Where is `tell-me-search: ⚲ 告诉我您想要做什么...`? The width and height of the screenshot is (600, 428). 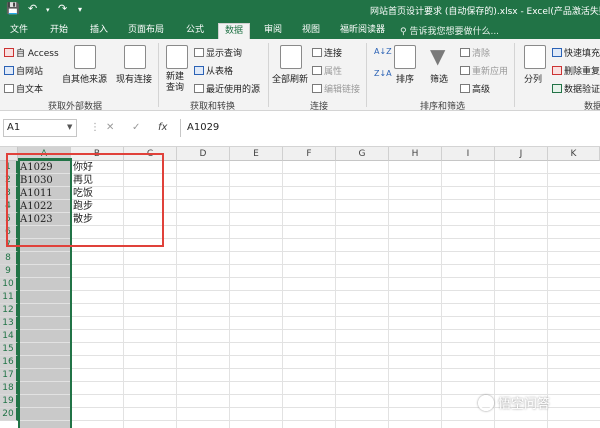
tell-me-search: ⚲ 告诉我您想要做什么... is located at coordinates (449, 30).